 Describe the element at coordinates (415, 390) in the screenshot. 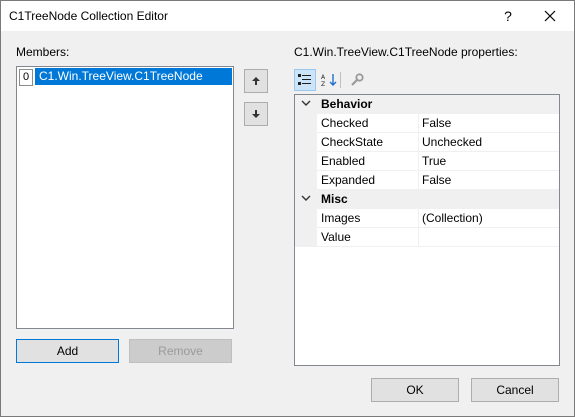

I see `ok-button: OK` at that location.